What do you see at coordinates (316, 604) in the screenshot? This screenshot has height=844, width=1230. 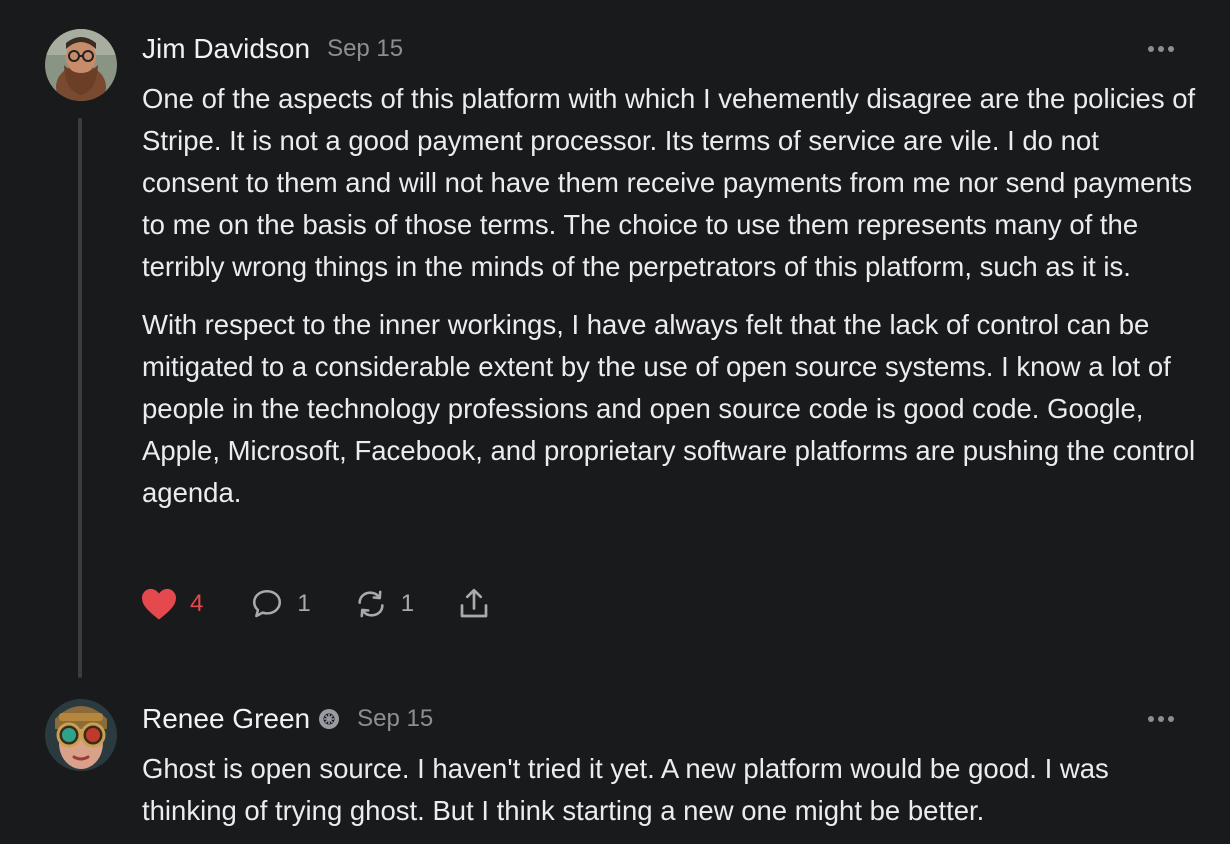 I see `comment-actions: 4 1 1` at bounding box center [316, 604].